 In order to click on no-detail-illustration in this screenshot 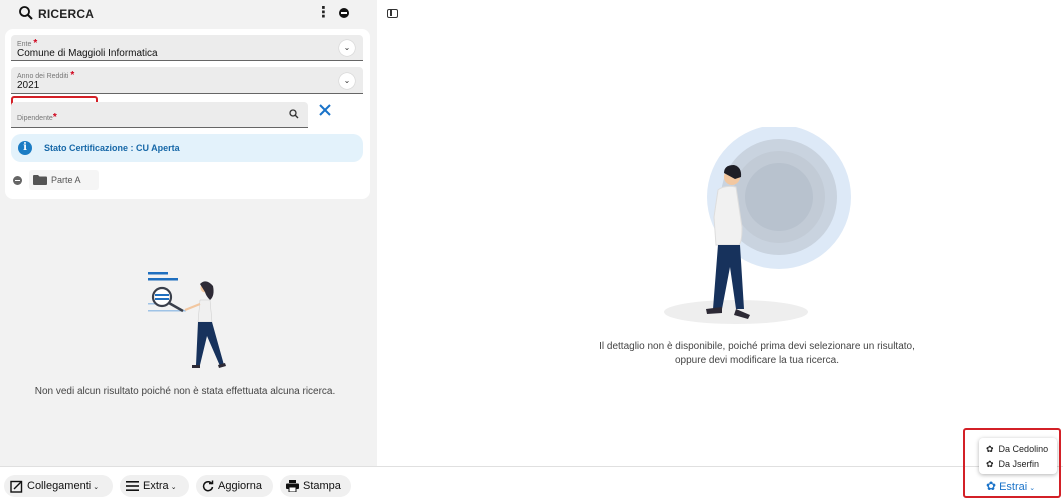, I will do `click(757, 225)`.